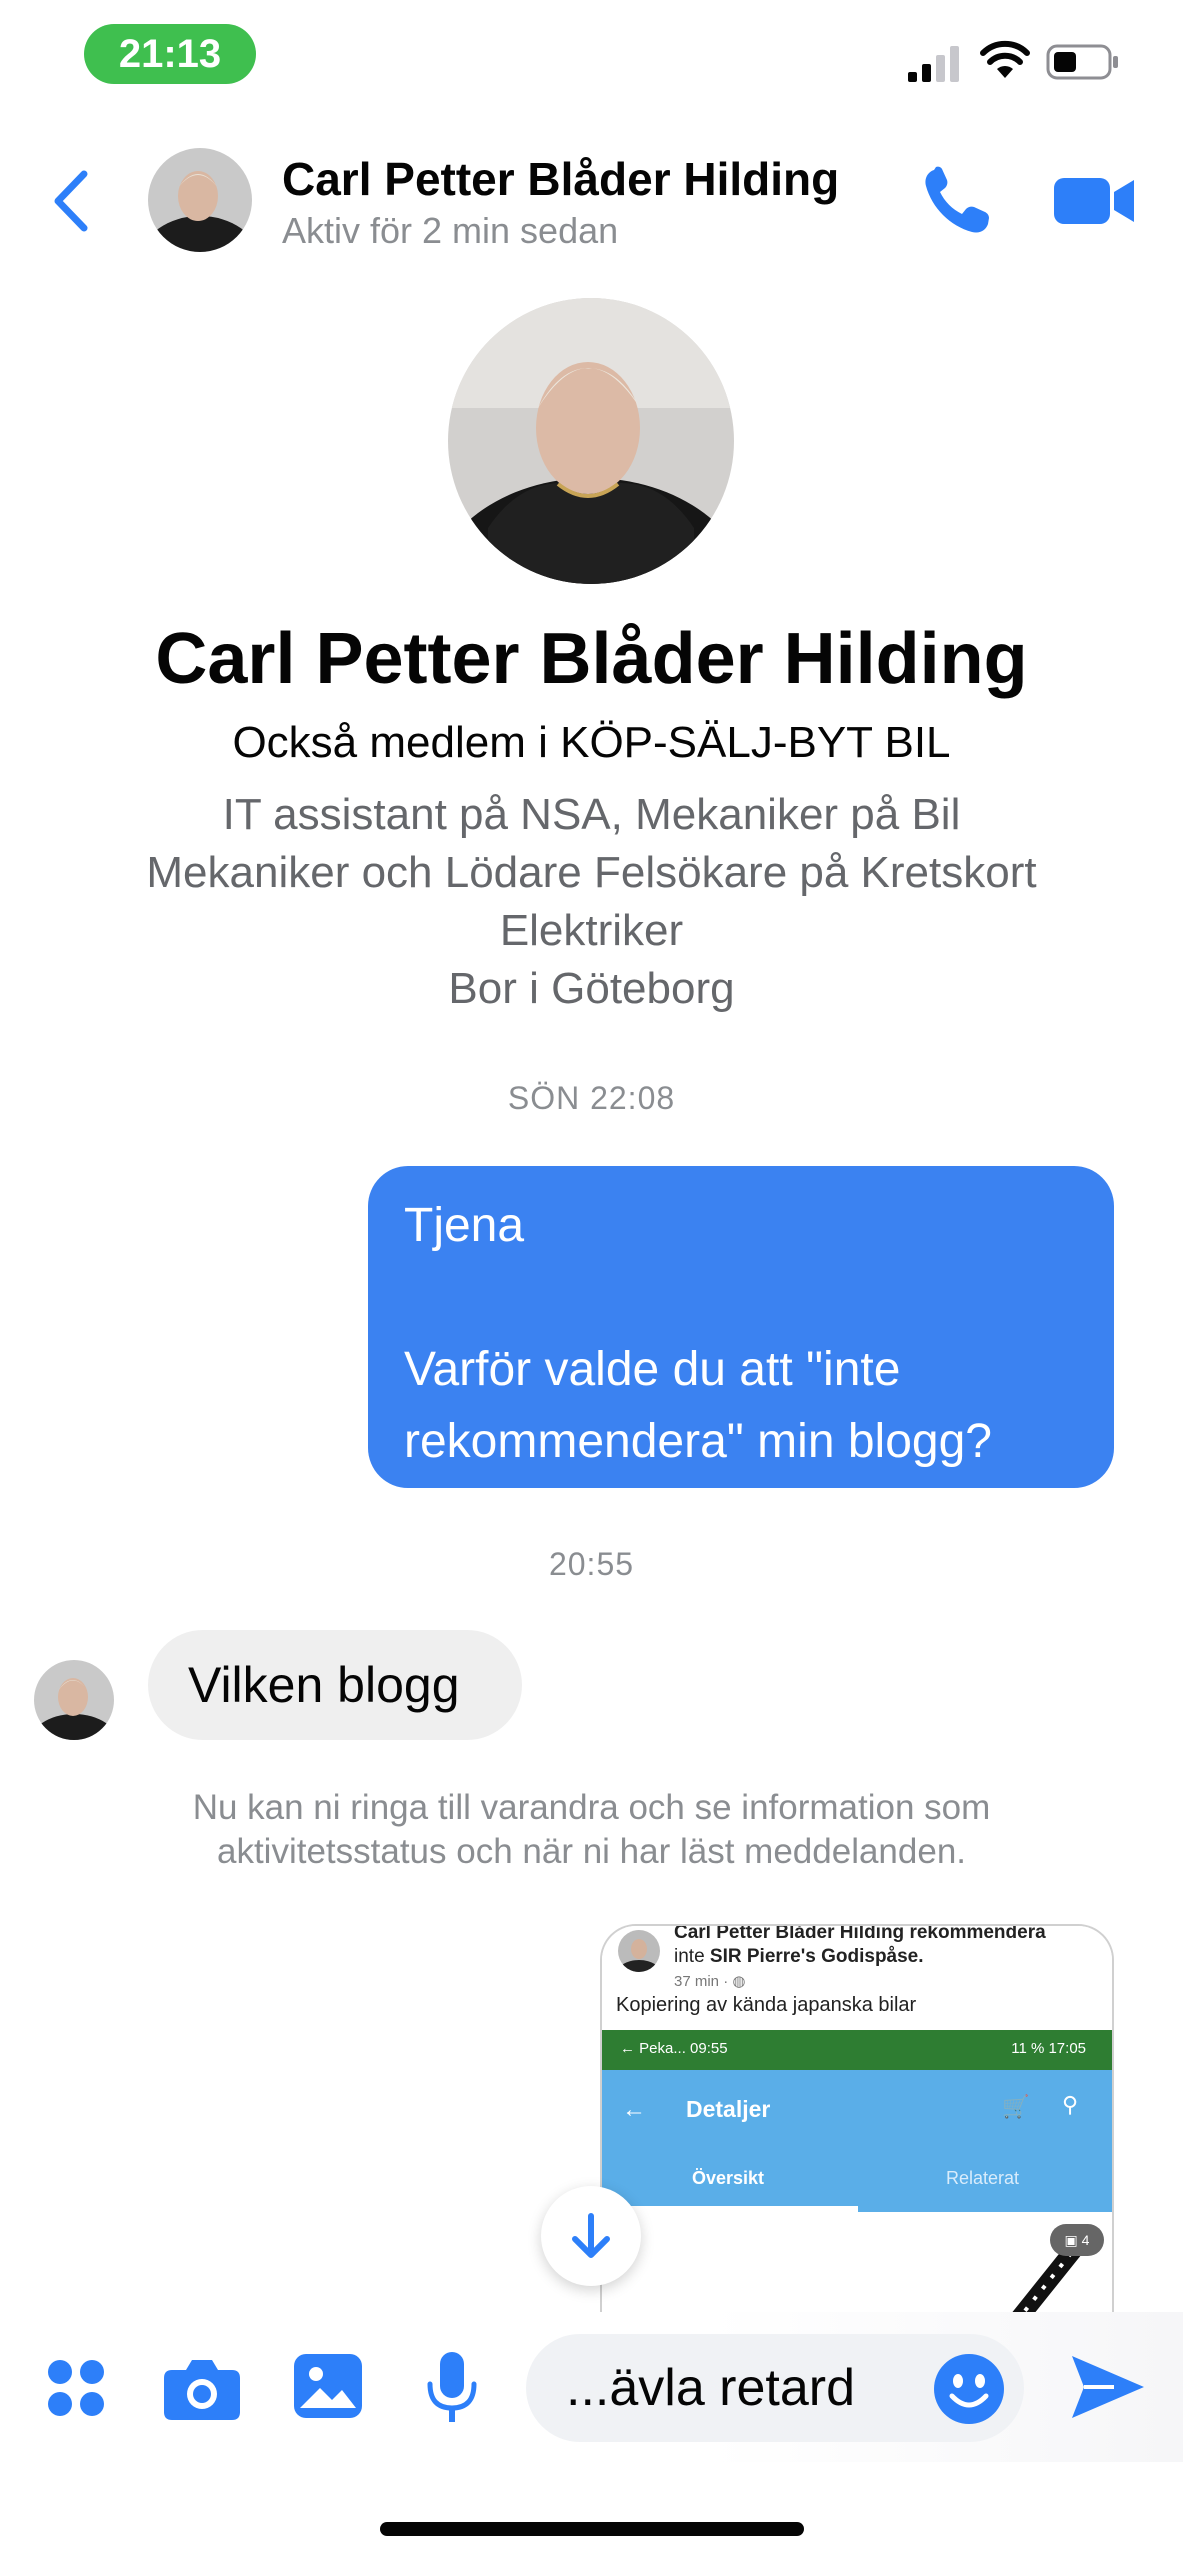 The height and width of the screenshot is (2560, 1183). I want to click on bio-line: Elektriker, so click(591, 930).